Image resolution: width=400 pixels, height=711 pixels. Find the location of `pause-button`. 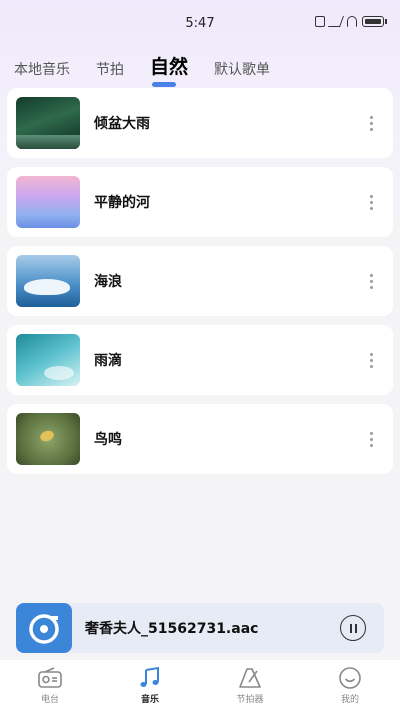

pause-button is located at coordinates (353, 628).